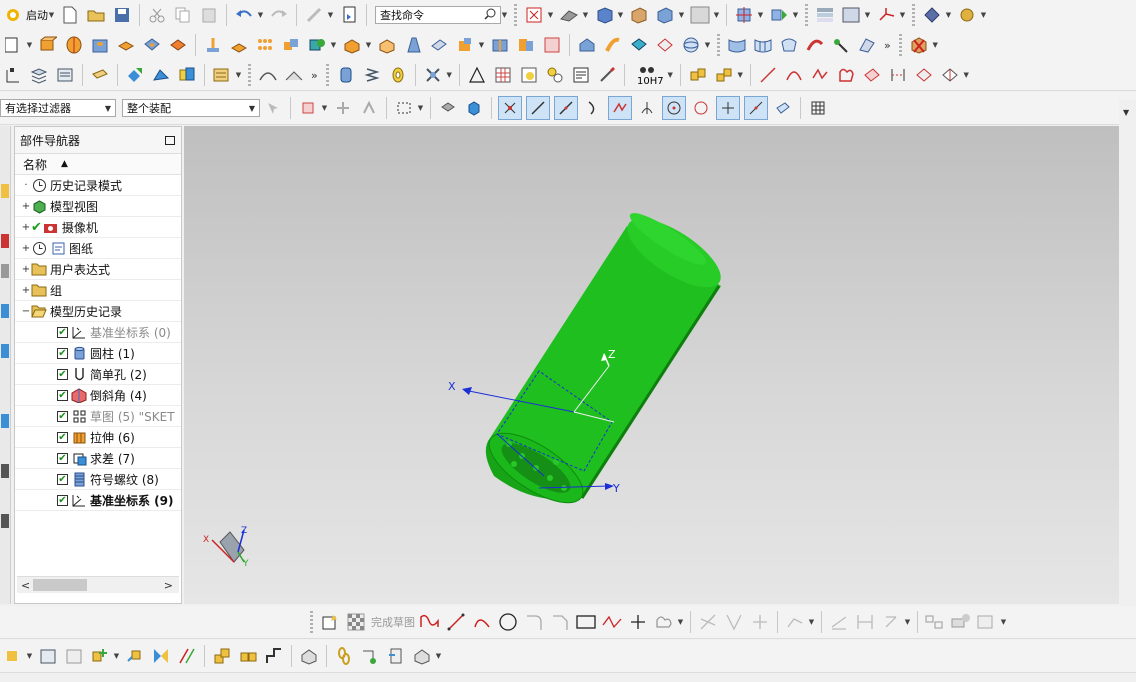 The height and width of the screenshot is (682, 1136). I want to click on edge-blend-icon, so click(352, 45).